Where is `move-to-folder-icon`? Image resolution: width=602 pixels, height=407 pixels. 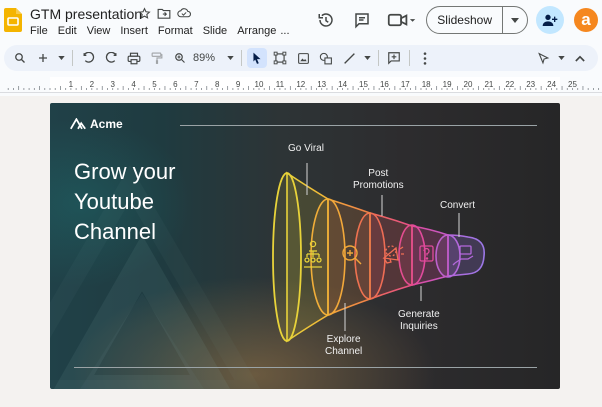
move-to-folder-icon is located at coordinates (164, 13).